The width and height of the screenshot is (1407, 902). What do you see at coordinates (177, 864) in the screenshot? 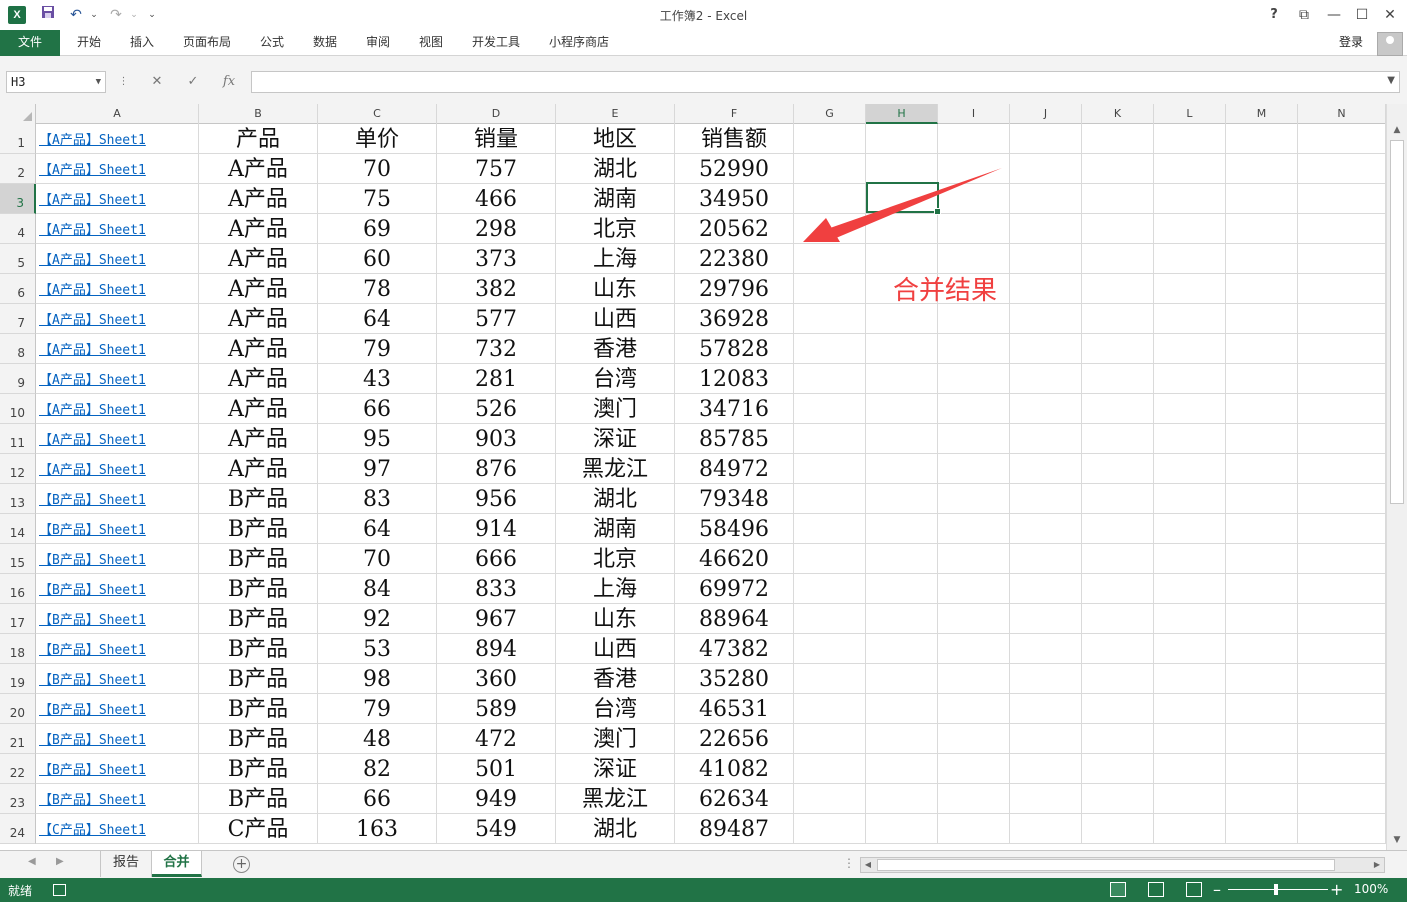
I see `sheet-tab-merge: 合并` at bounding box center [177, 864].